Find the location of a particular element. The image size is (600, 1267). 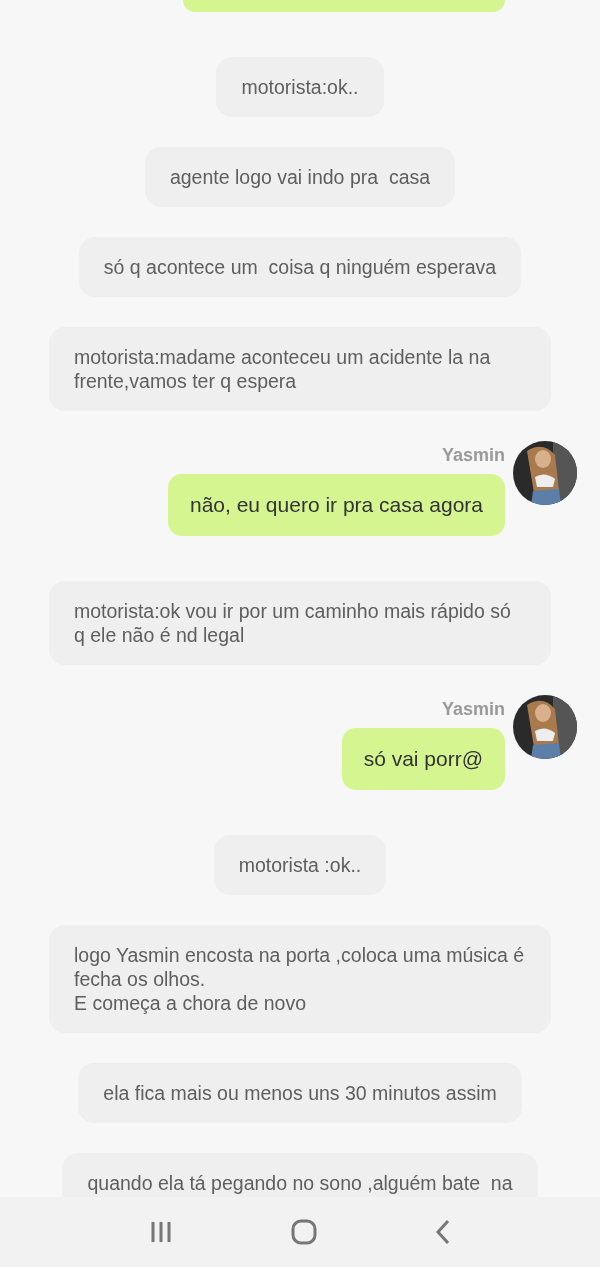

narration-bubble: motorista:ok.. is located at coordinates (300, 87).